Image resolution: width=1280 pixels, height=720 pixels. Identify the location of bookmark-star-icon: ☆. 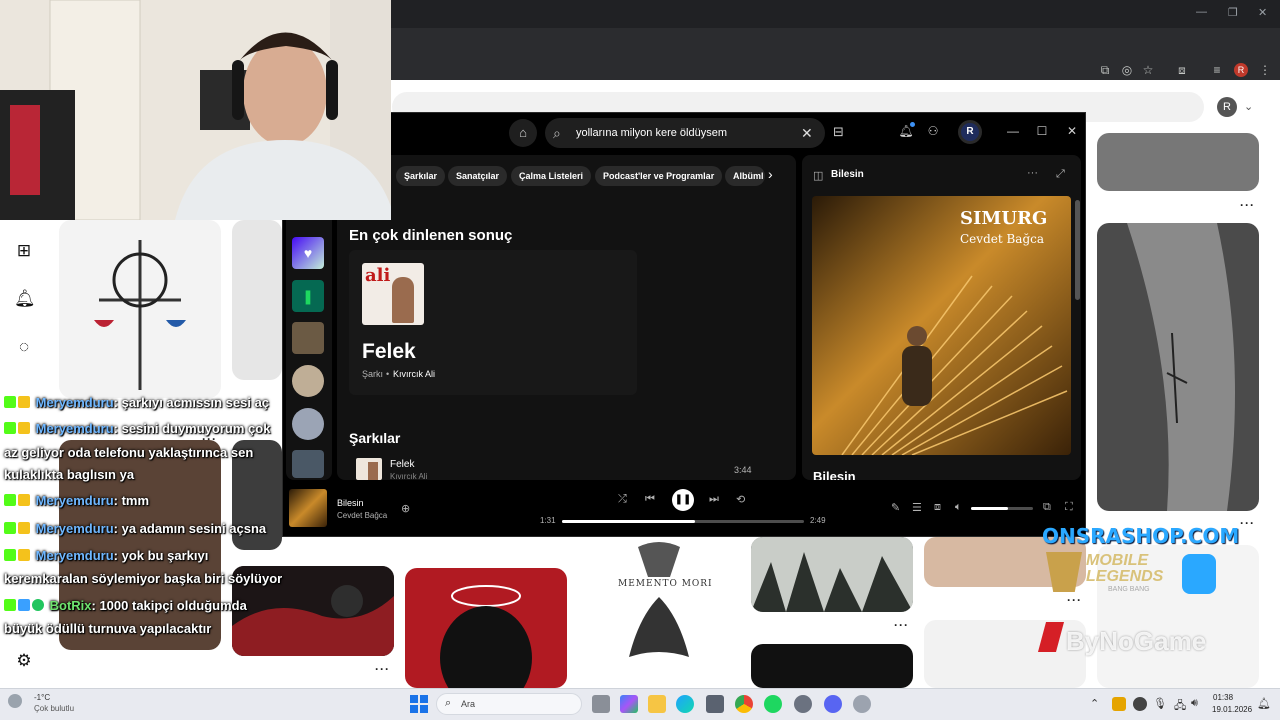
(1148, 70).